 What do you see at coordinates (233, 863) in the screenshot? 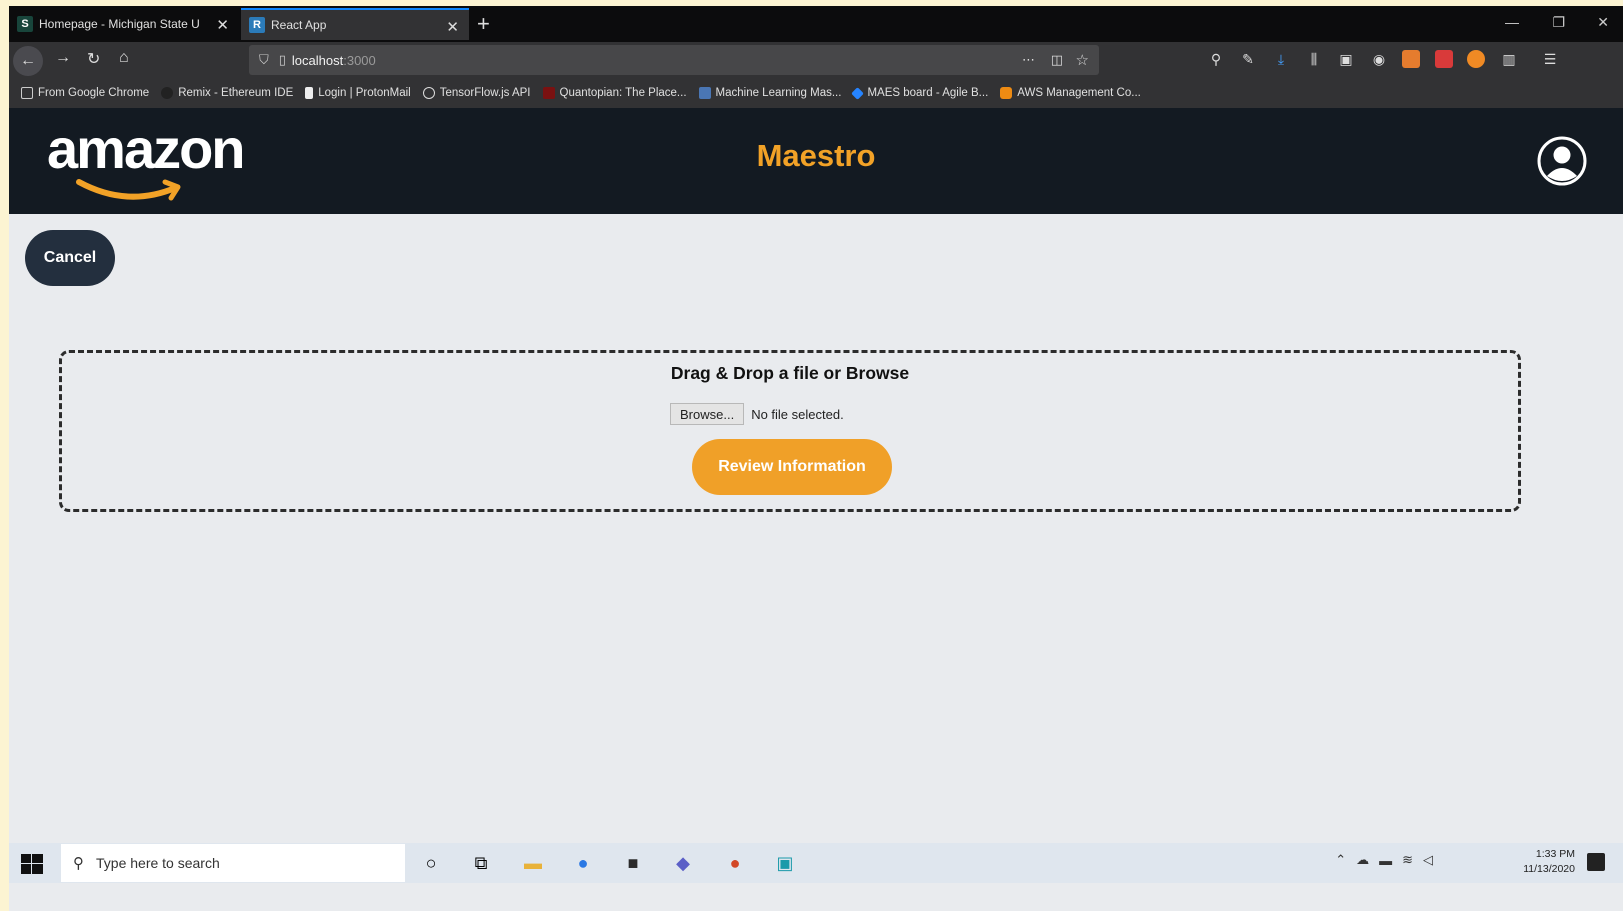
I see `taskbar-search-input: ⚲ Type here to search` at bounding box center [233, 863].